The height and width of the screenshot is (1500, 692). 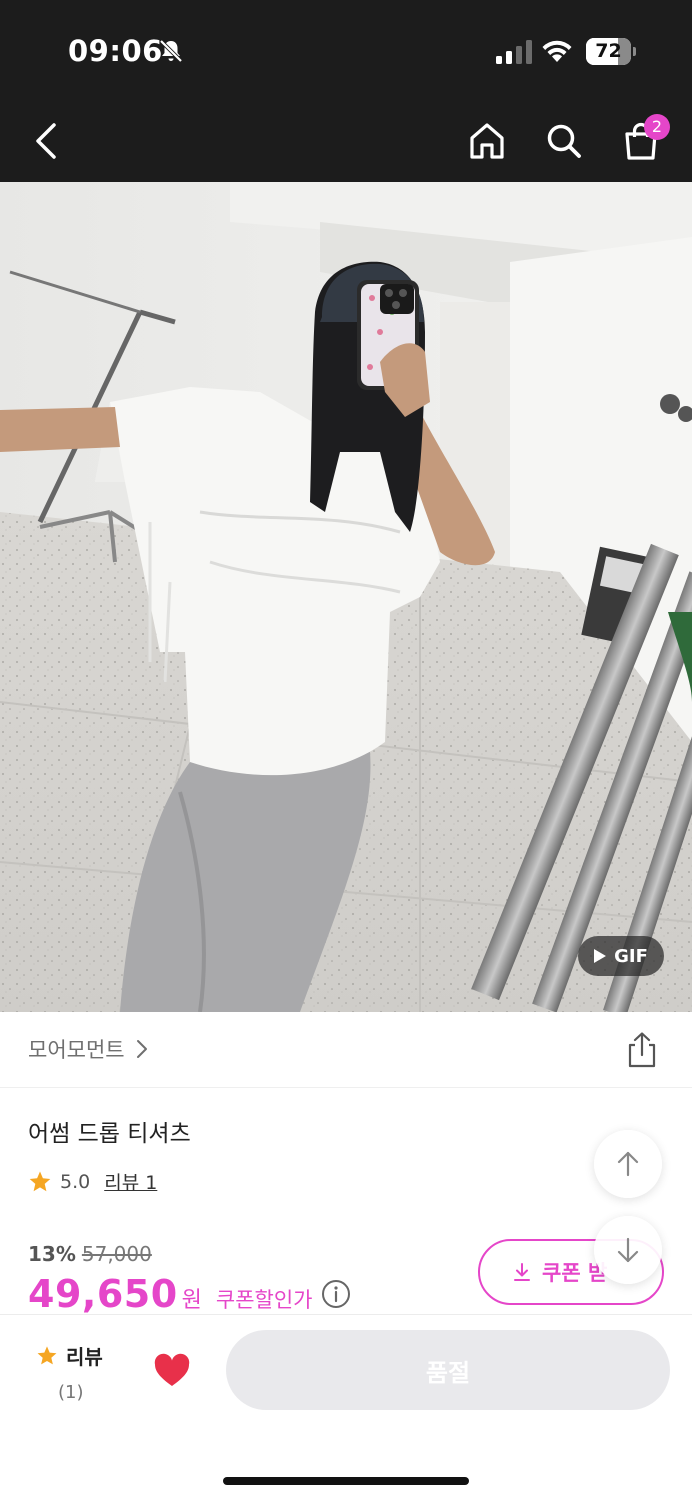 I want to click on review-count: (1), so click(x=71, y=1392).